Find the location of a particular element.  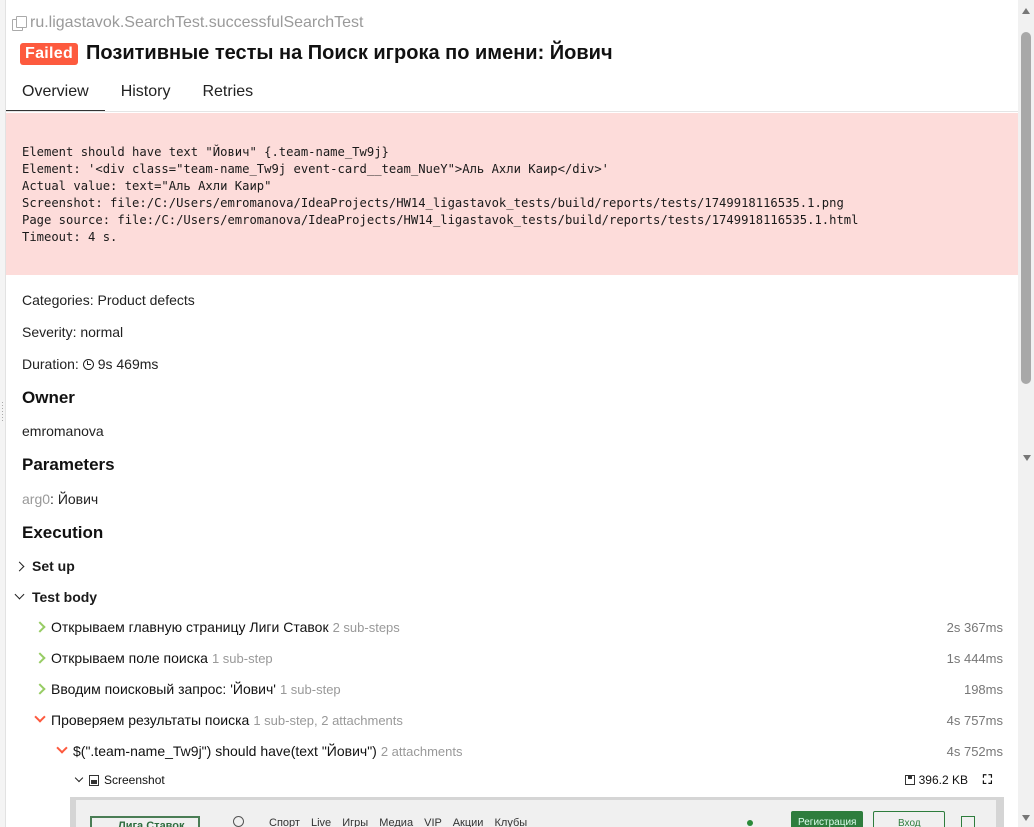

expand-icon: ⛶ is located at coordinates (987, 780).